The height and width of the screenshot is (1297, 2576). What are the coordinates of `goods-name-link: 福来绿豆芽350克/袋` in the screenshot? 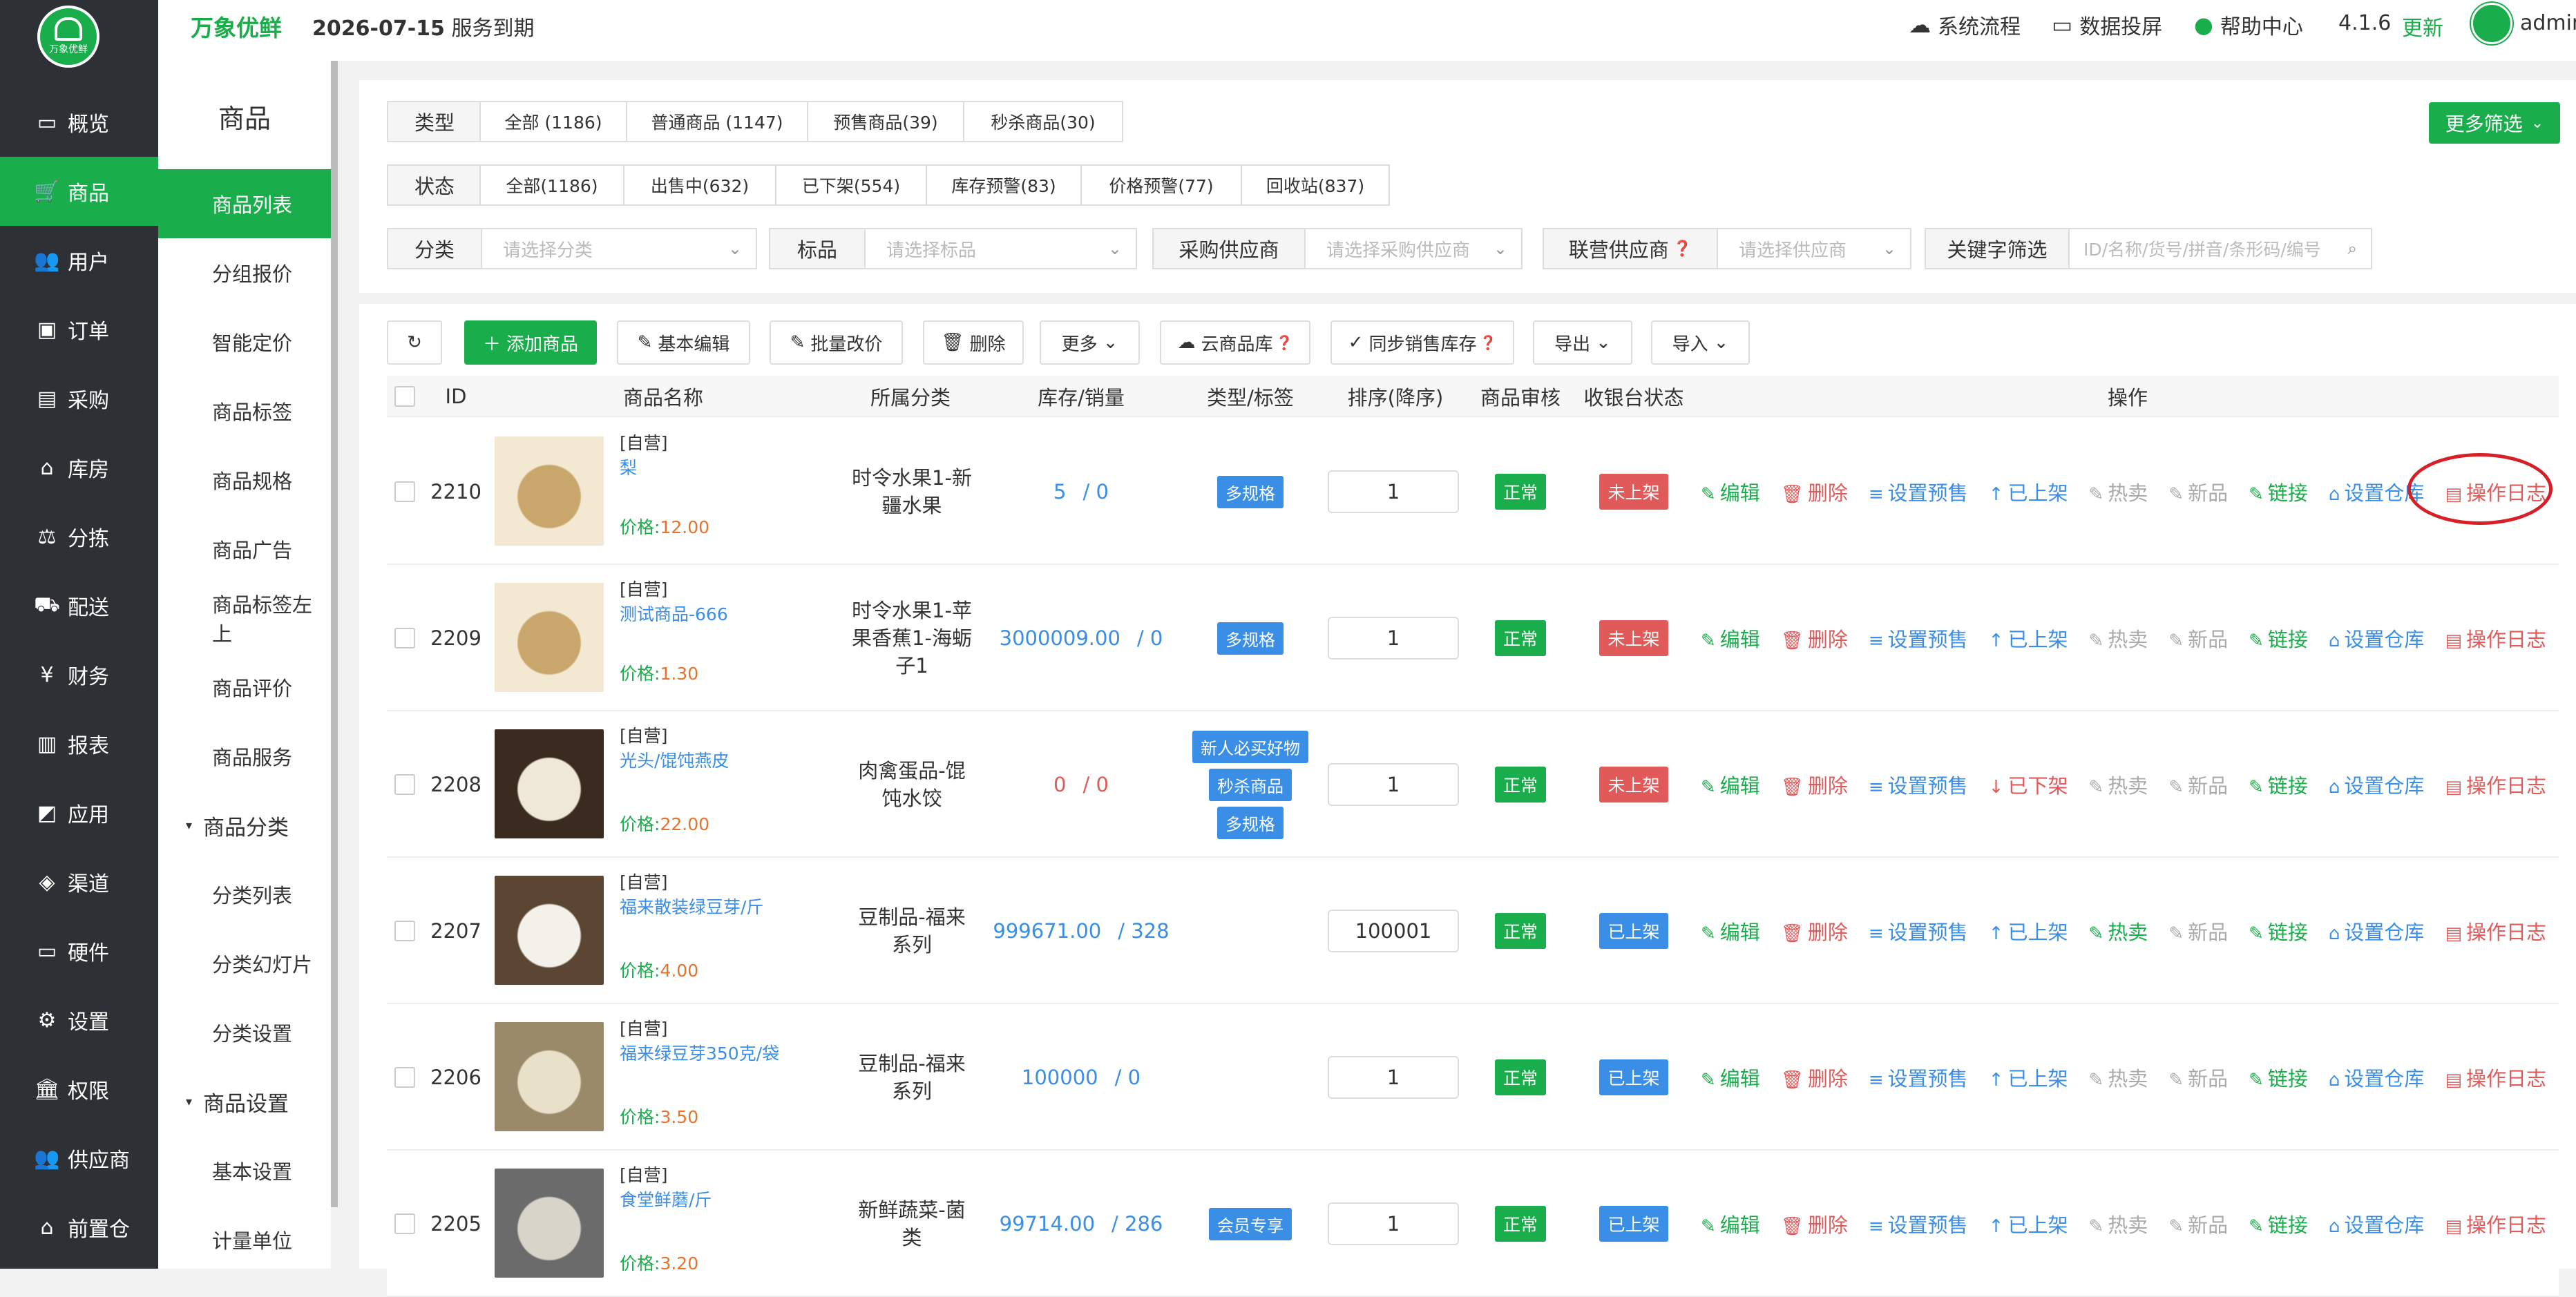 It's located at (723, 1053).